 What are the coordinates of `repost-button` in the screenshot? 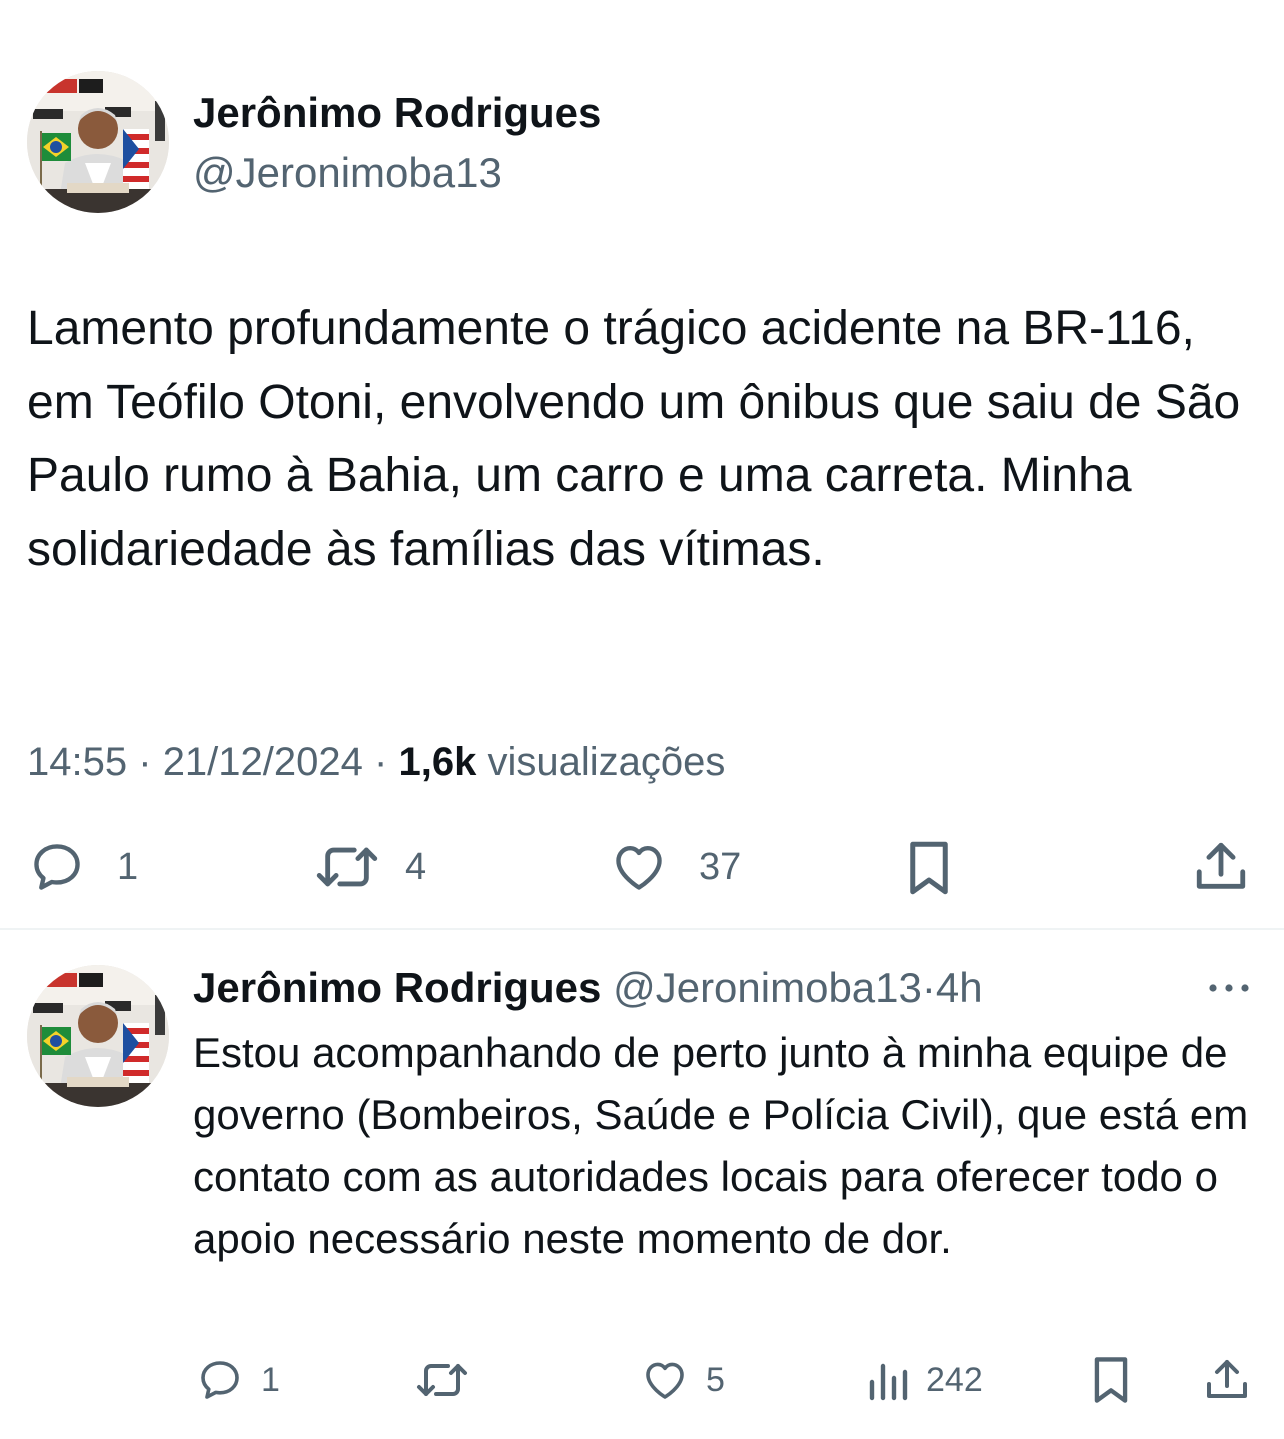 It's located at (450, 1380).